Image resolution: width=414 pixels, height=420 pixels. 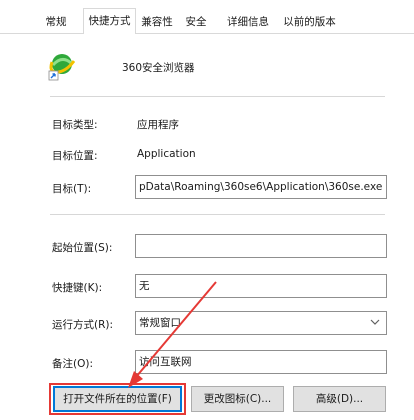 I want to click on target-label: 目标(T):, so click(x=72, y=189).